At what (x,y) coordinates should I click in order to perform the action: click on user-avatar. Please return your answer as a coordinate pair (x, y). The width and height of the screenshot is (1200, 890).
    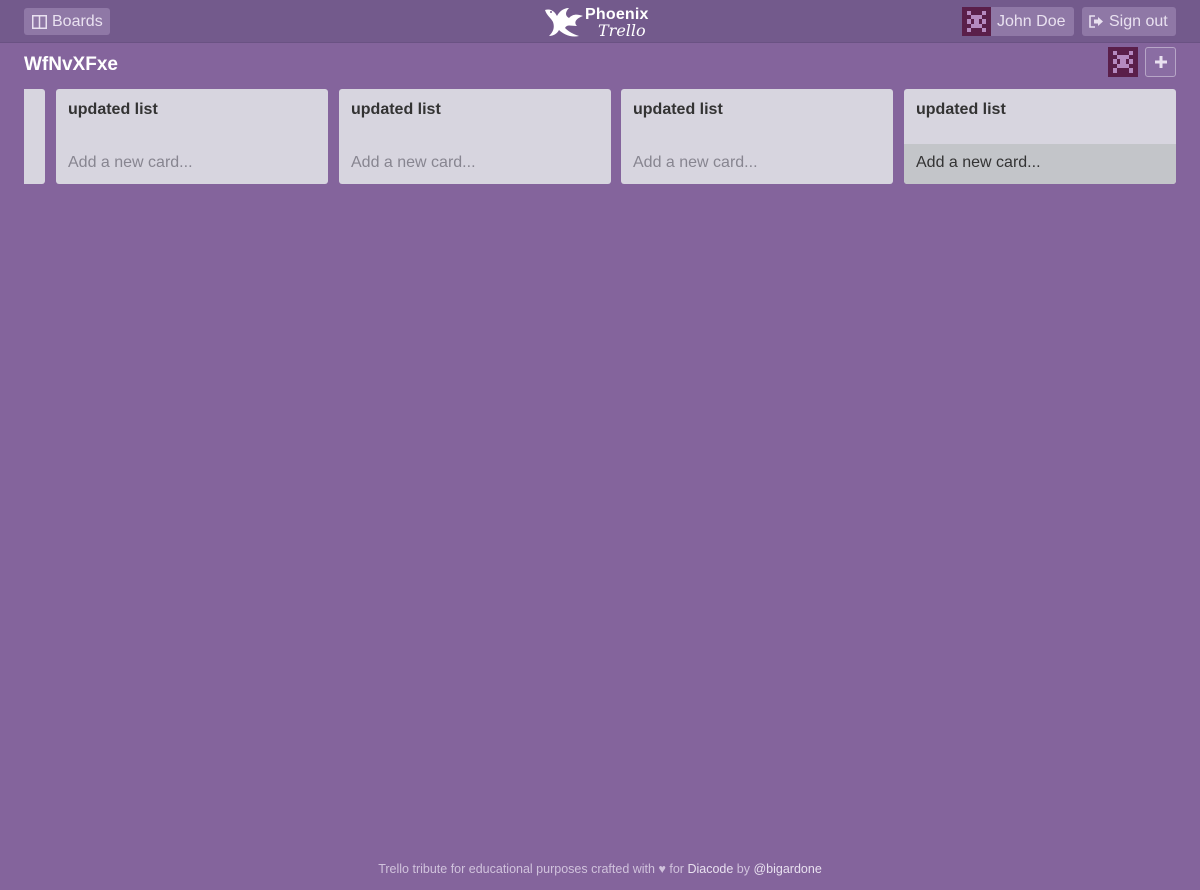
    Looking at the image, I should click on (976, 21).